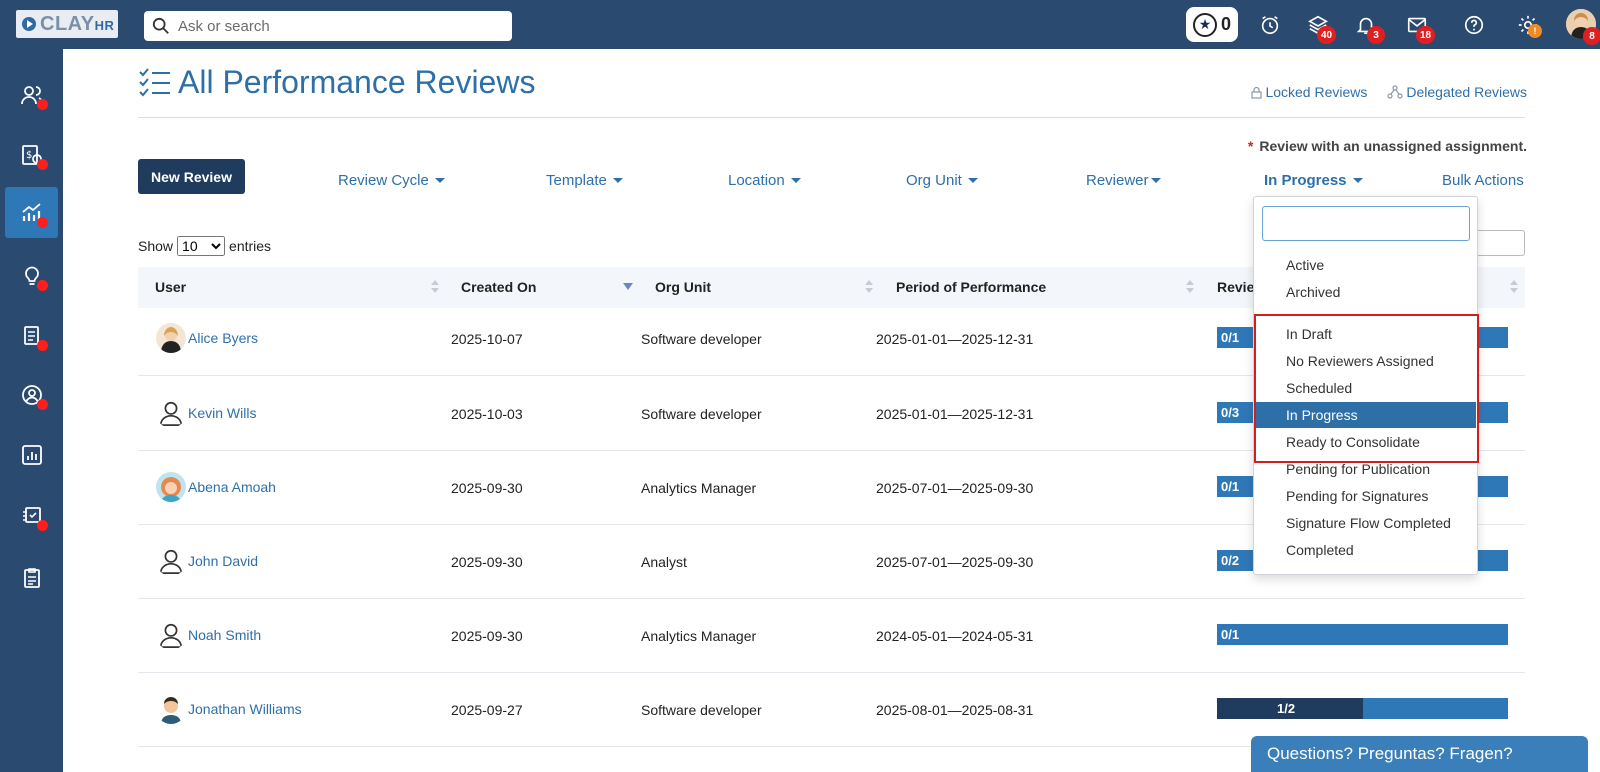 This screenshot has height=772, width=1600. I want to click on sidebar-item-performance, so click(31, 212).